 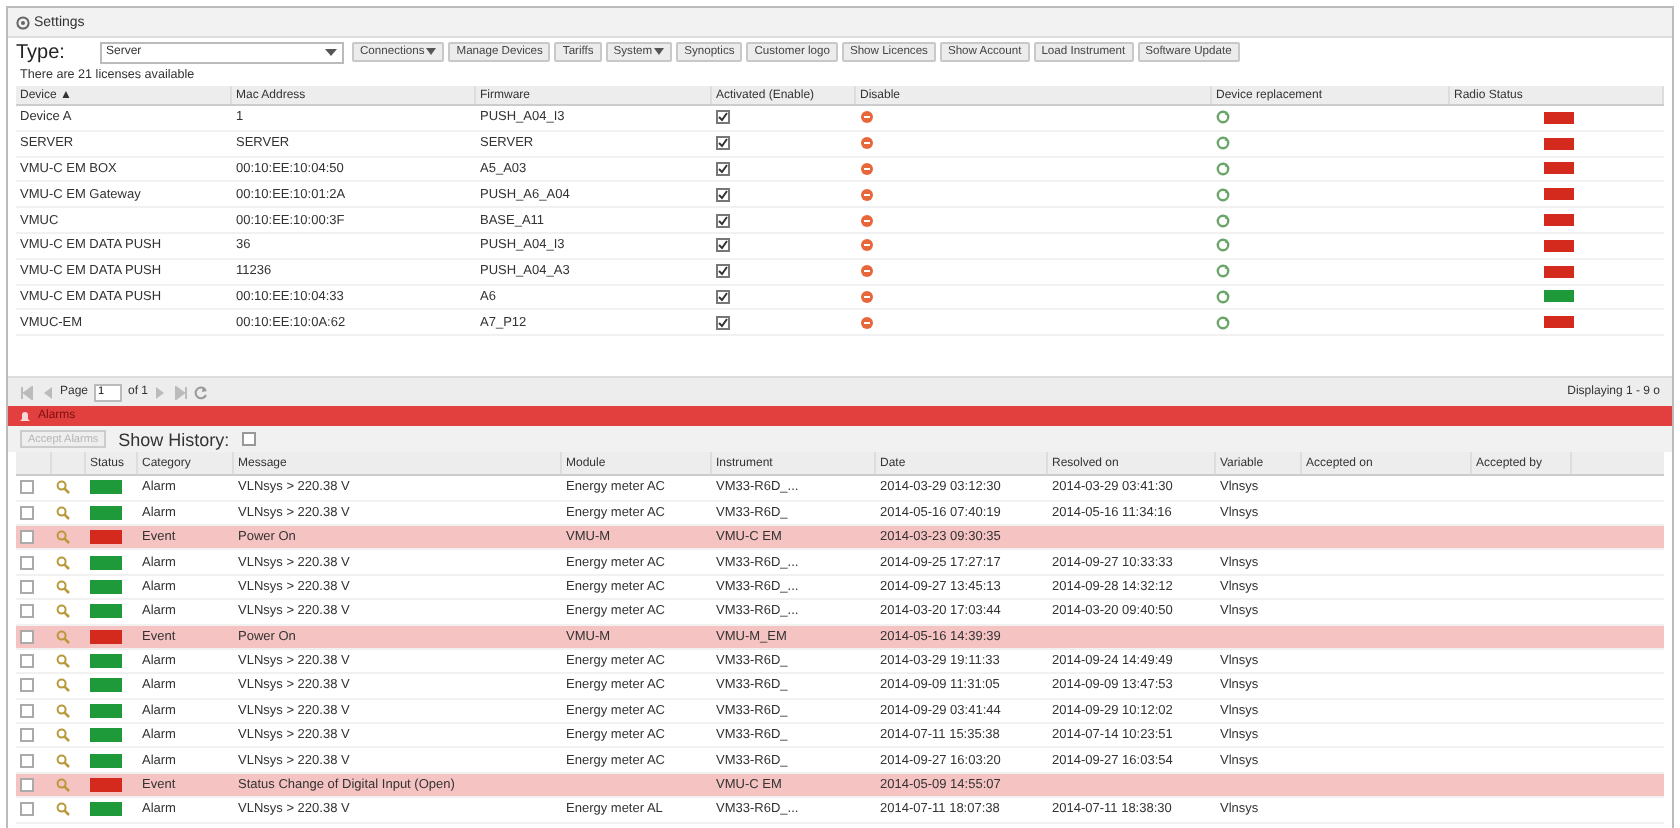 I want to click on refresh-icon, so click(x=201, y=392).